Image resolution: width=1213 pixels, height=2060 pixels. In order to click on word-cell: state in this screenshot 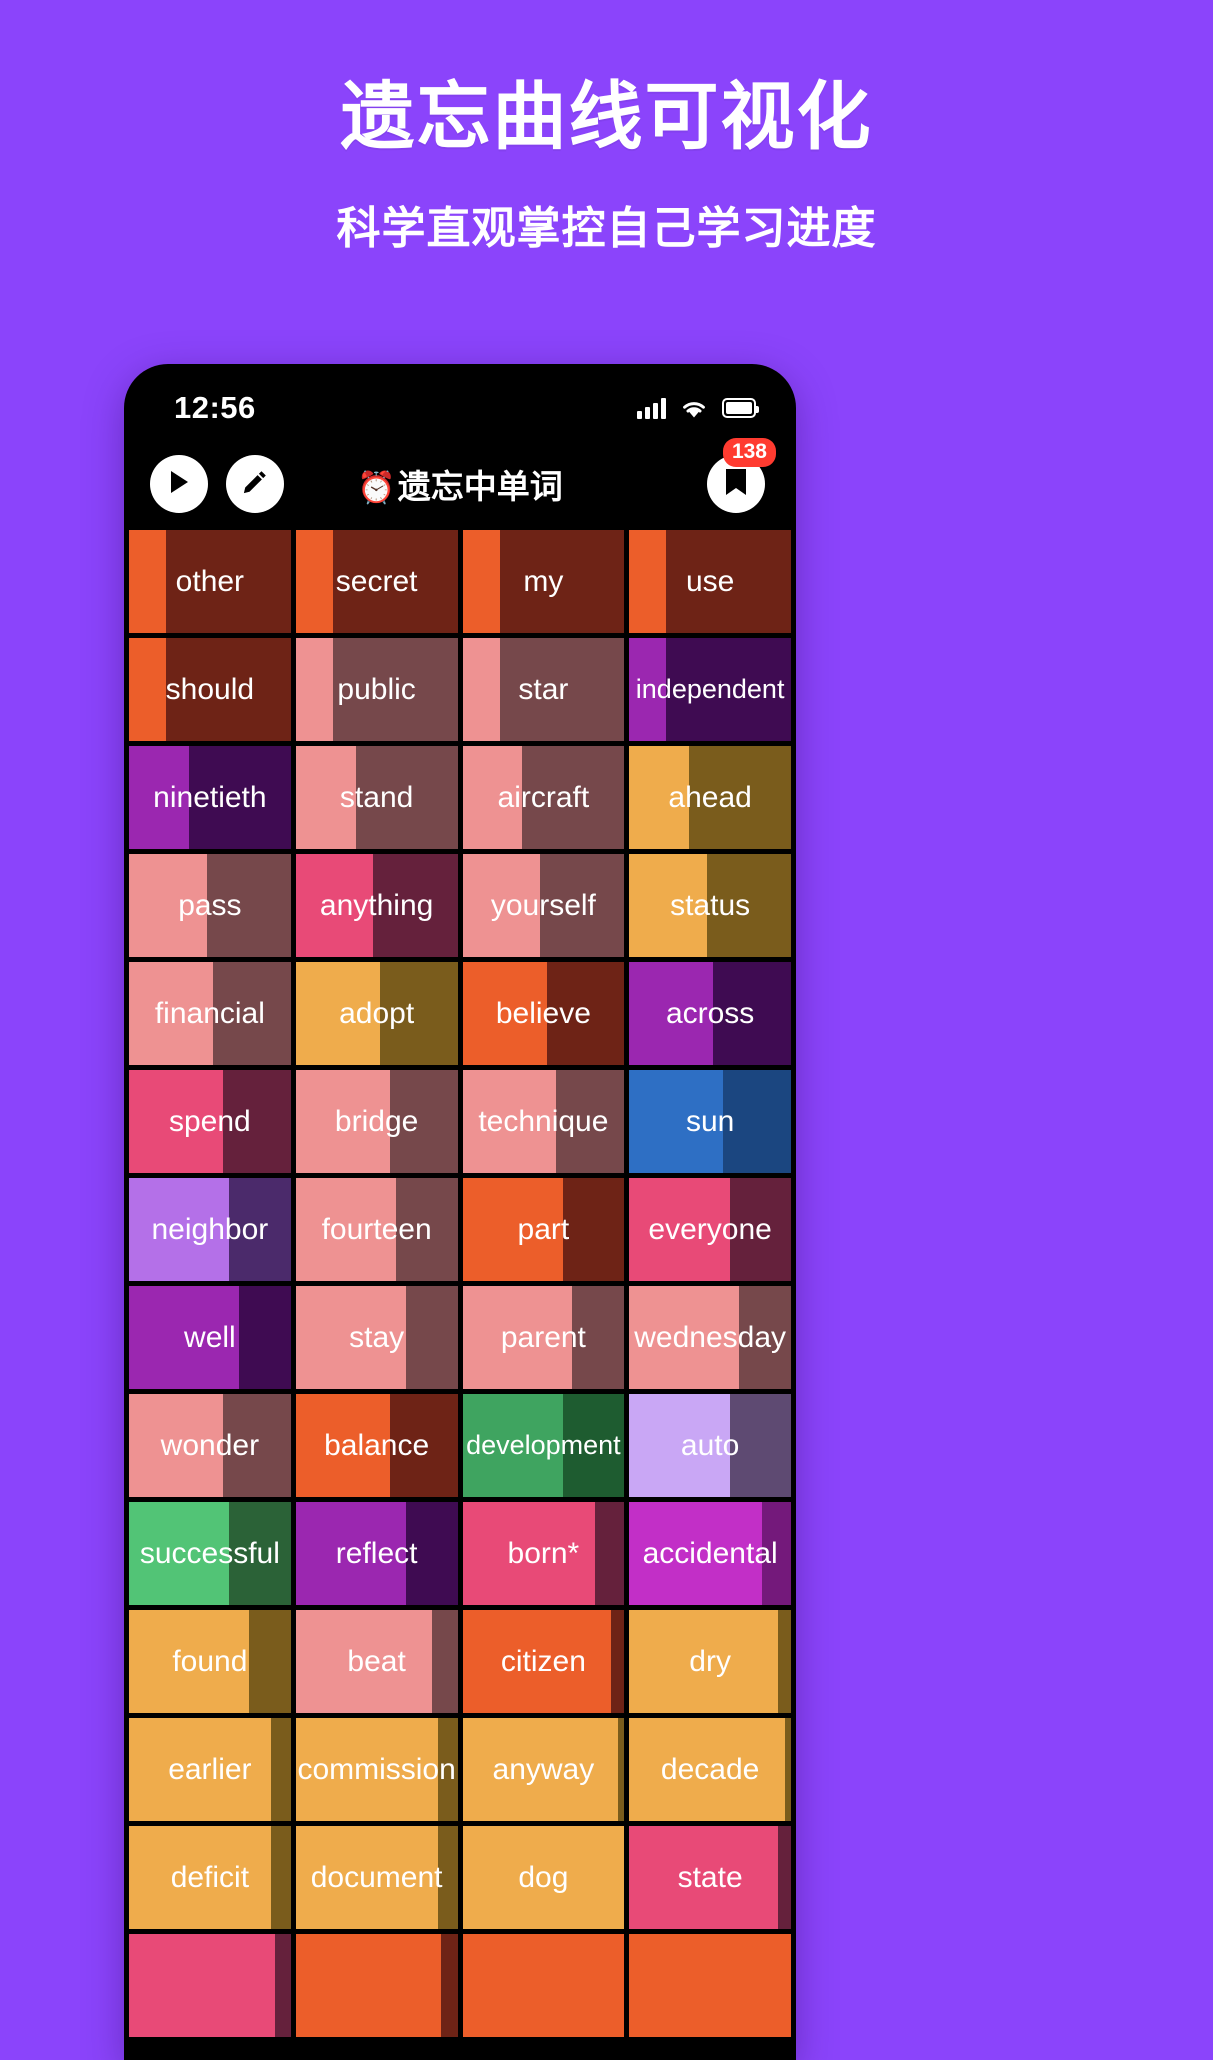, I will do `click(710, 1877)`.